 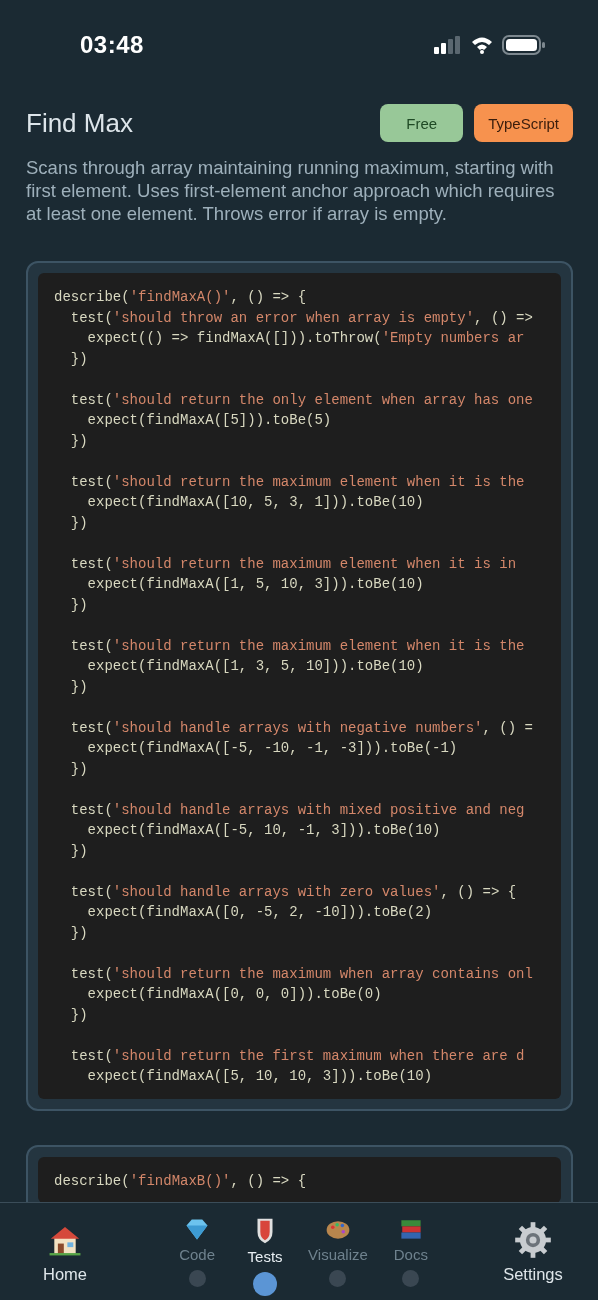 I want to click on tab-button: Docs, so click(x=410, y=1249).